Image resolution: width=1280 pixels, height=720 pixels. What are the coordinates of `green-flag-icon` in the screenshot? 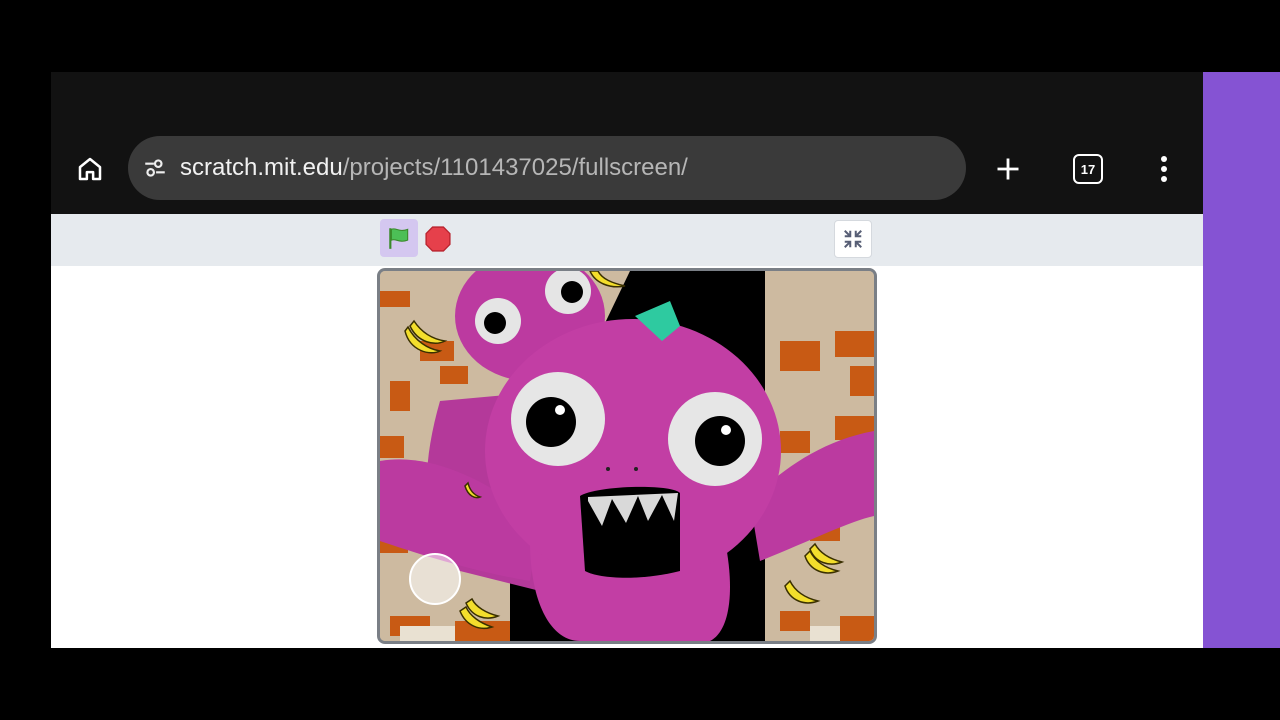 It's located at (399, 238).